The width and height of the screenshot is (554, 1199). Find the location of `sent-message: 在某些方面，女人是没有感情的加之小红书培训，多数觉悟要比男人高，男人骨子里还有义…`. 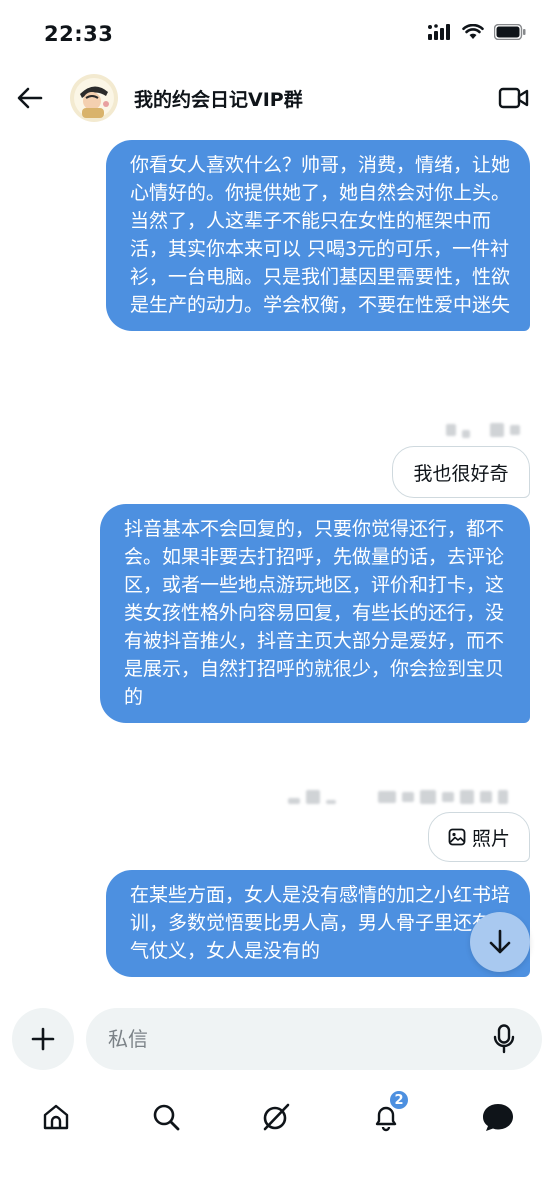

sent-message: 在某些方面，女人是没有感情的加之小红书培训，多数觉悟要比男人高，男人骨子里还有义… is located at coordinates (318, 923).